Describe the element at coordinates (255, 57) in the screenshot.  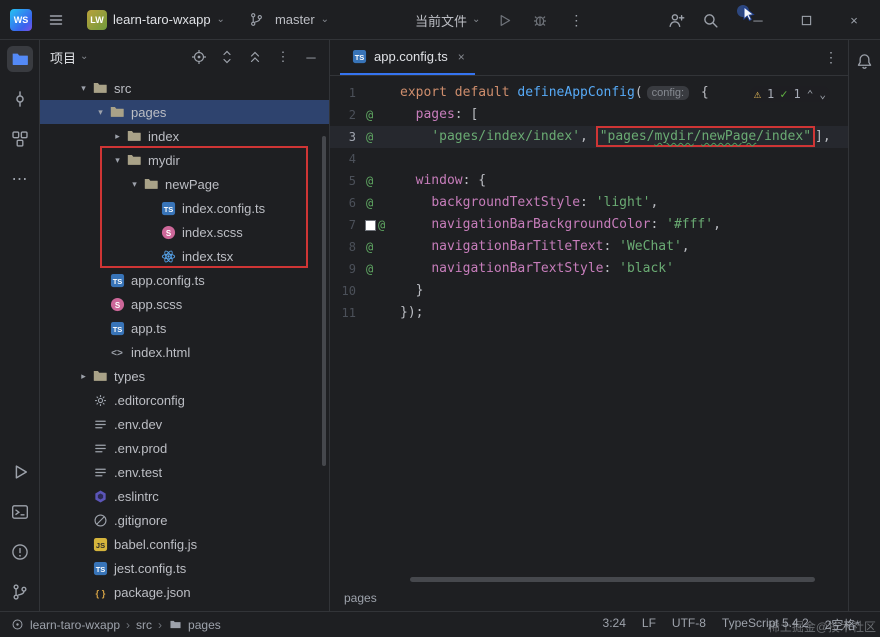
I see `collapse-all-icon` at that location.